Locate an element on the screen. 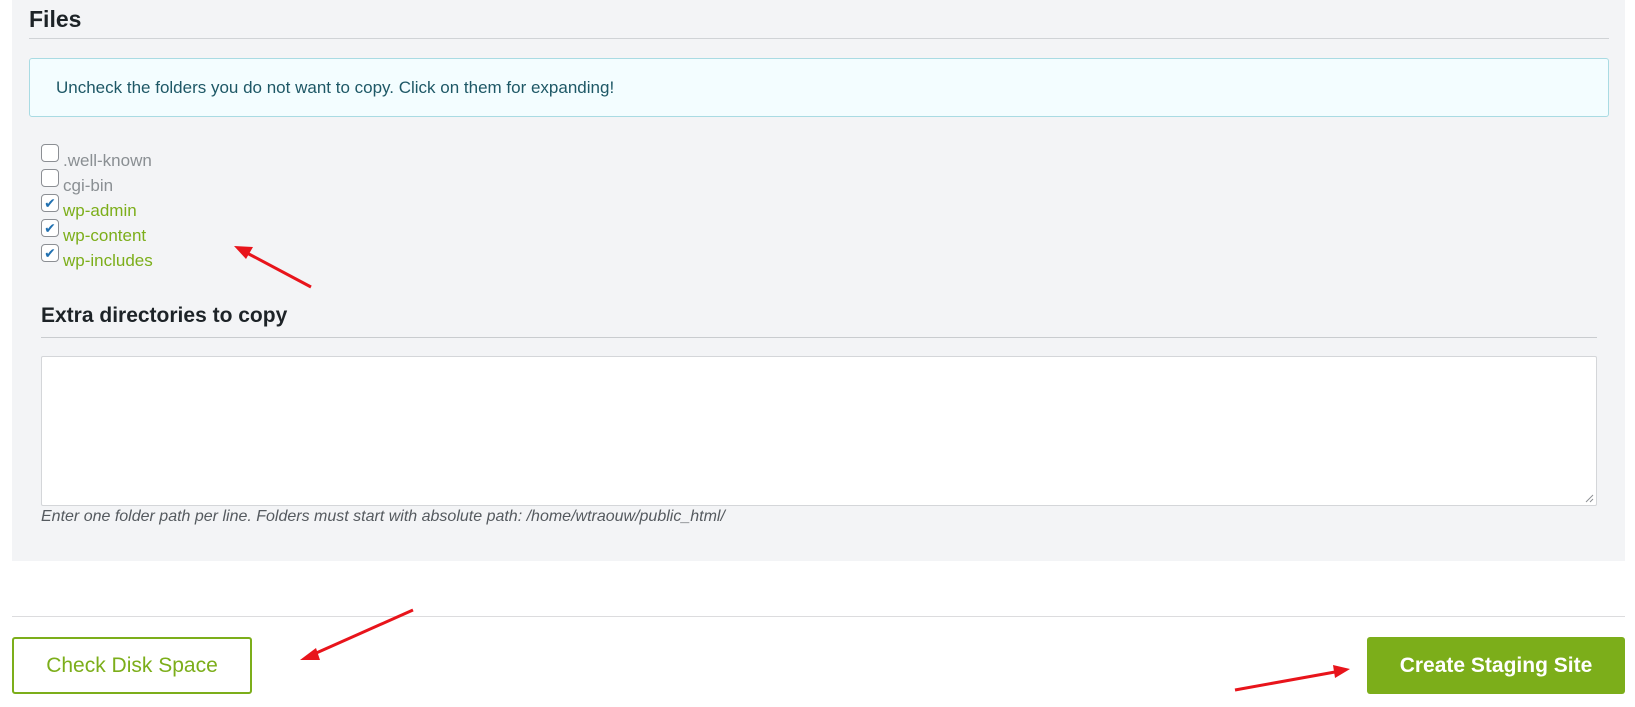  footer-divider is located at coordinates (818, 616).